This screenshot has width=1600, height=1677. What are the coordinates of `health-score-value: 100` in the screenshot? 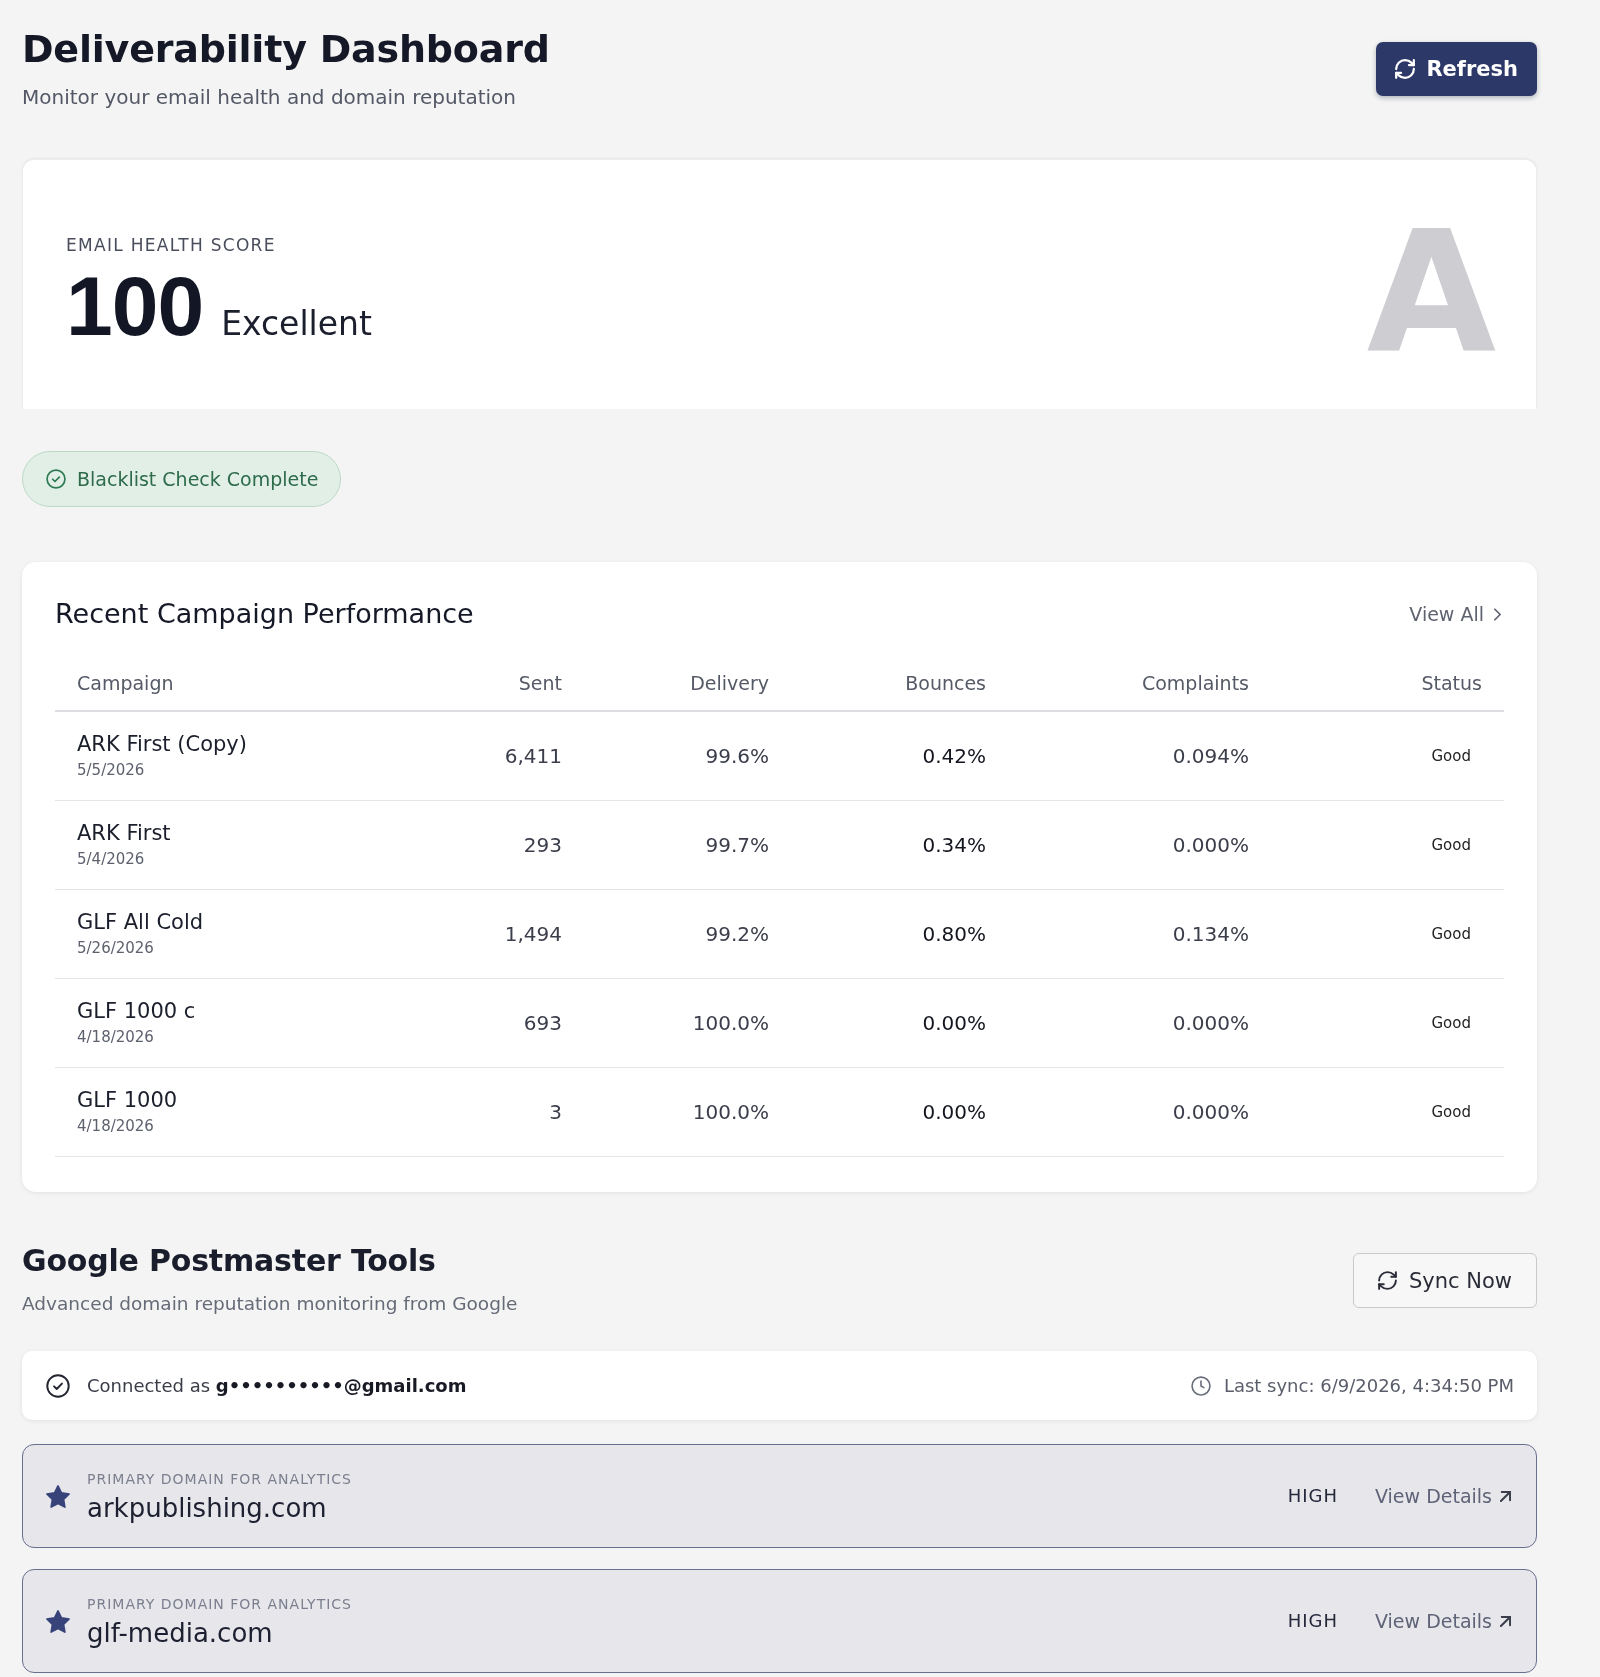 It's located at (135, 306).